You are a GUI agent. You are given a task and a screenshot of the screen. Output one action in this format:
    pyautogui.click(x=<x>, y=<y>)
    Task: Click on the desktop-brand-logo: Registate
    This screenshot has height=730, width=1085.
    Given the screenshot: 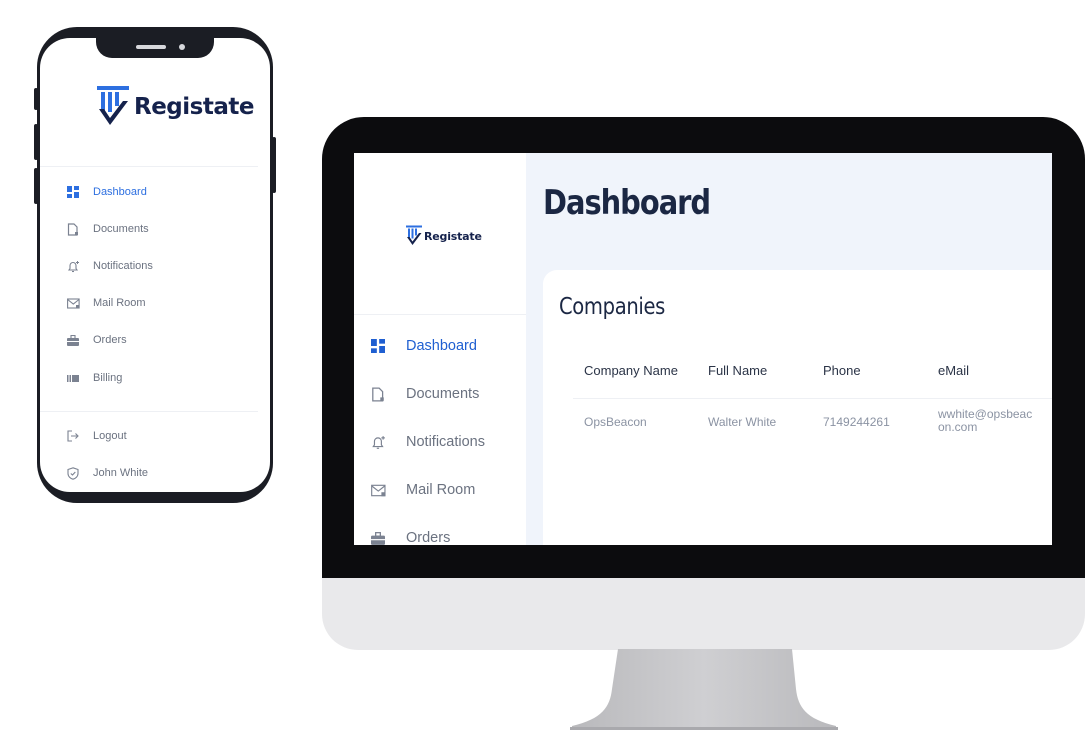 What is the action you would take?
    pyautogui.click(x=443, y=236)
    